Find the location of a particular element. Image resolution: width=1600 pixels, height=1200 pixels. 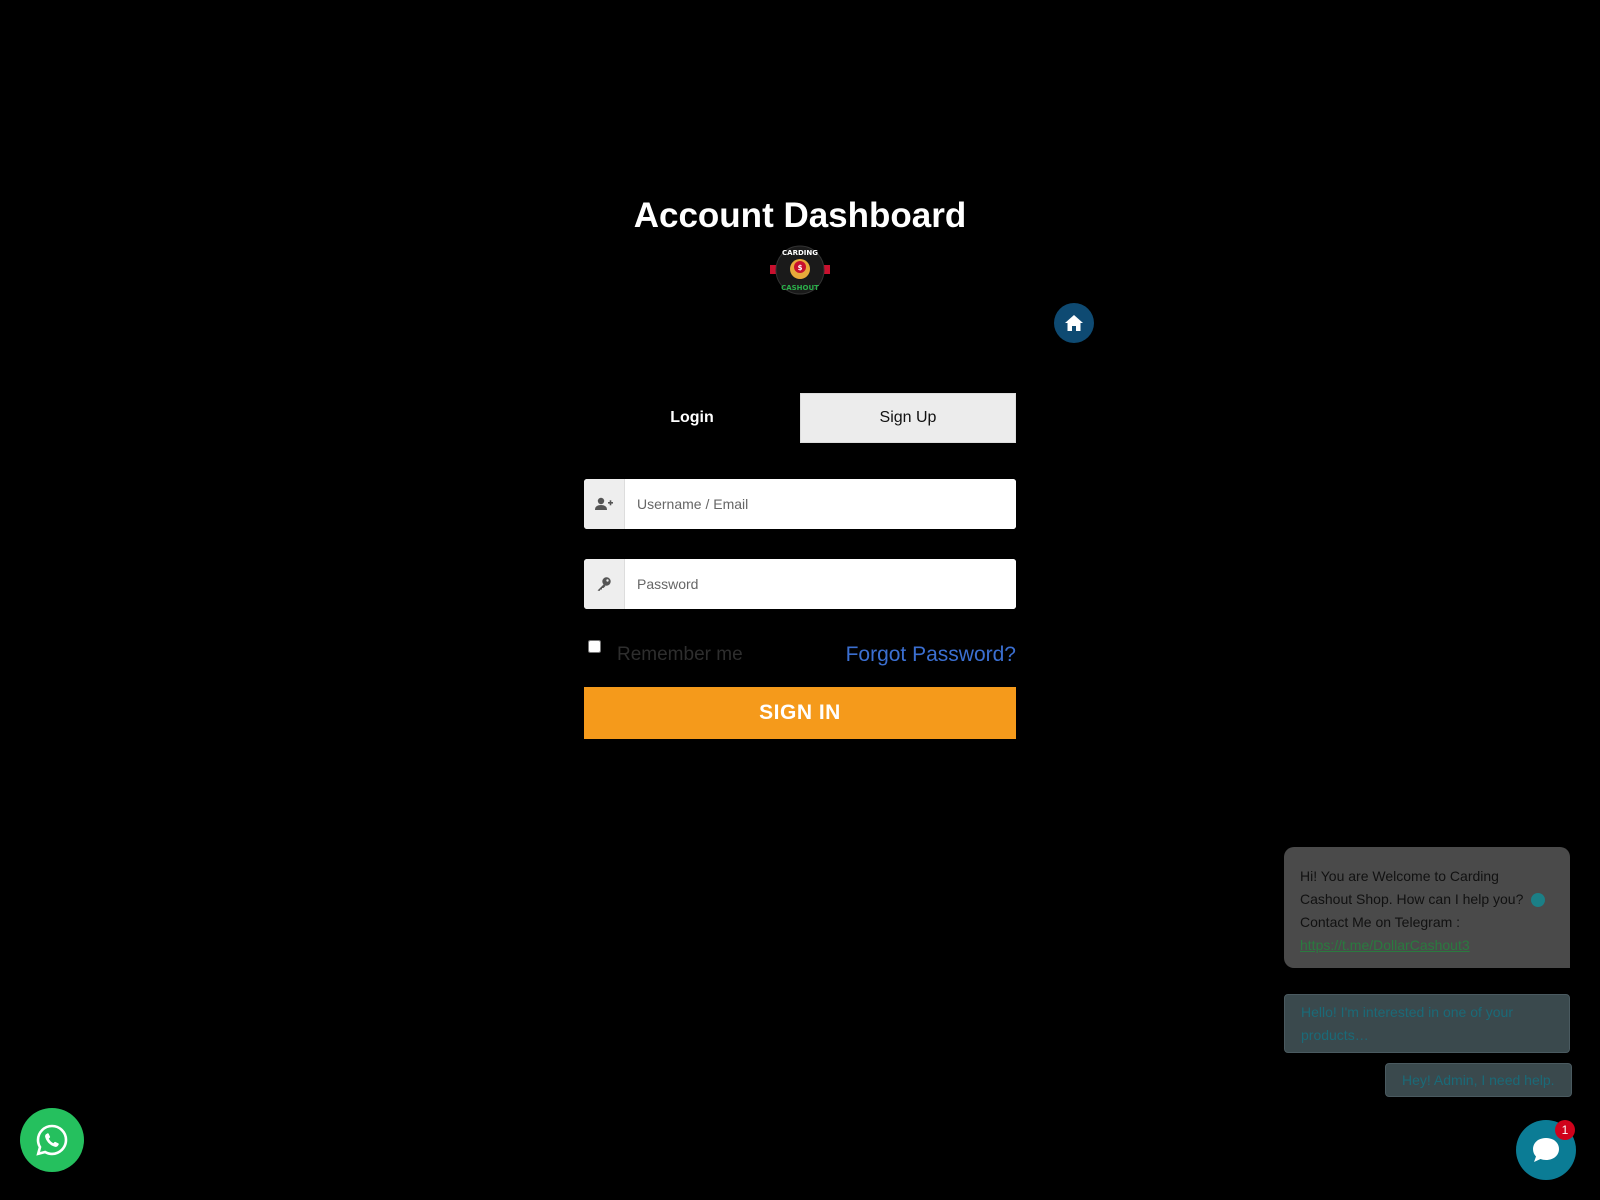

password-input is located at coordinates (820, 584).